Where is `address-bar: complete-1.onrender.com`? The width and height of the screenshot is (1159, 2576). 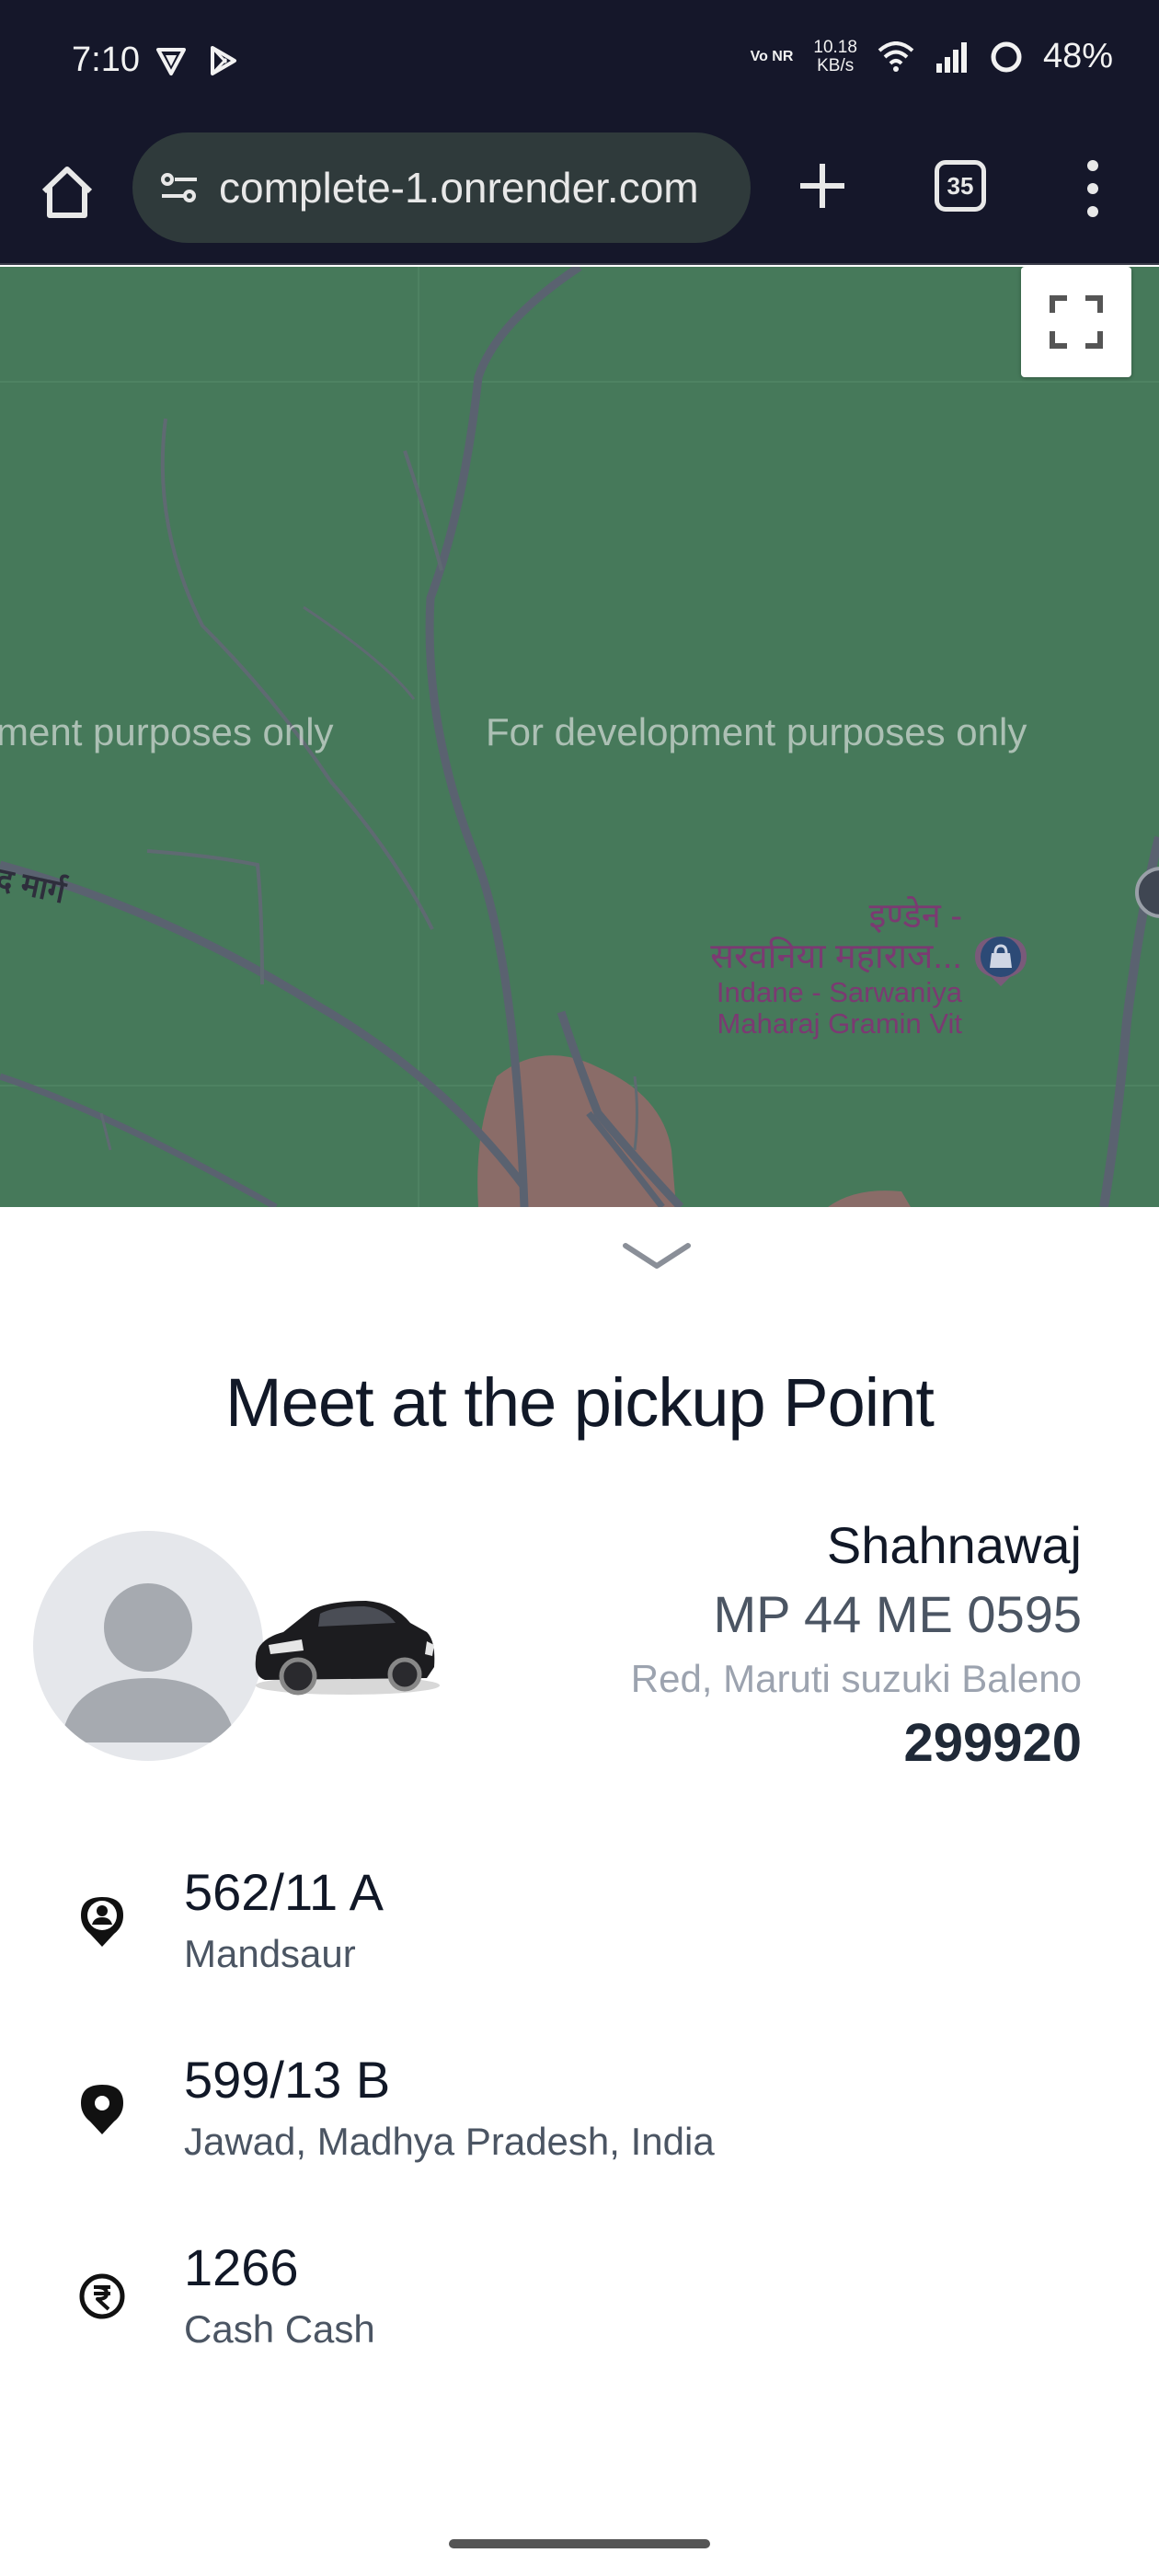
address-bar: complete-1.onrender.com is located at coordinates (441, 187).